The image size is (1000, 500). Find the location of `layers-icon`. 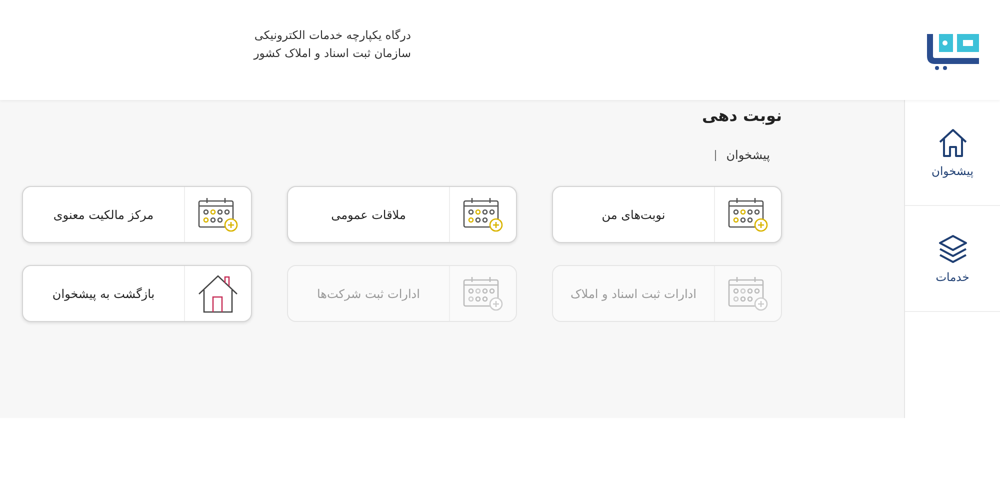

layers-icon is located at coordinates (953, 249).